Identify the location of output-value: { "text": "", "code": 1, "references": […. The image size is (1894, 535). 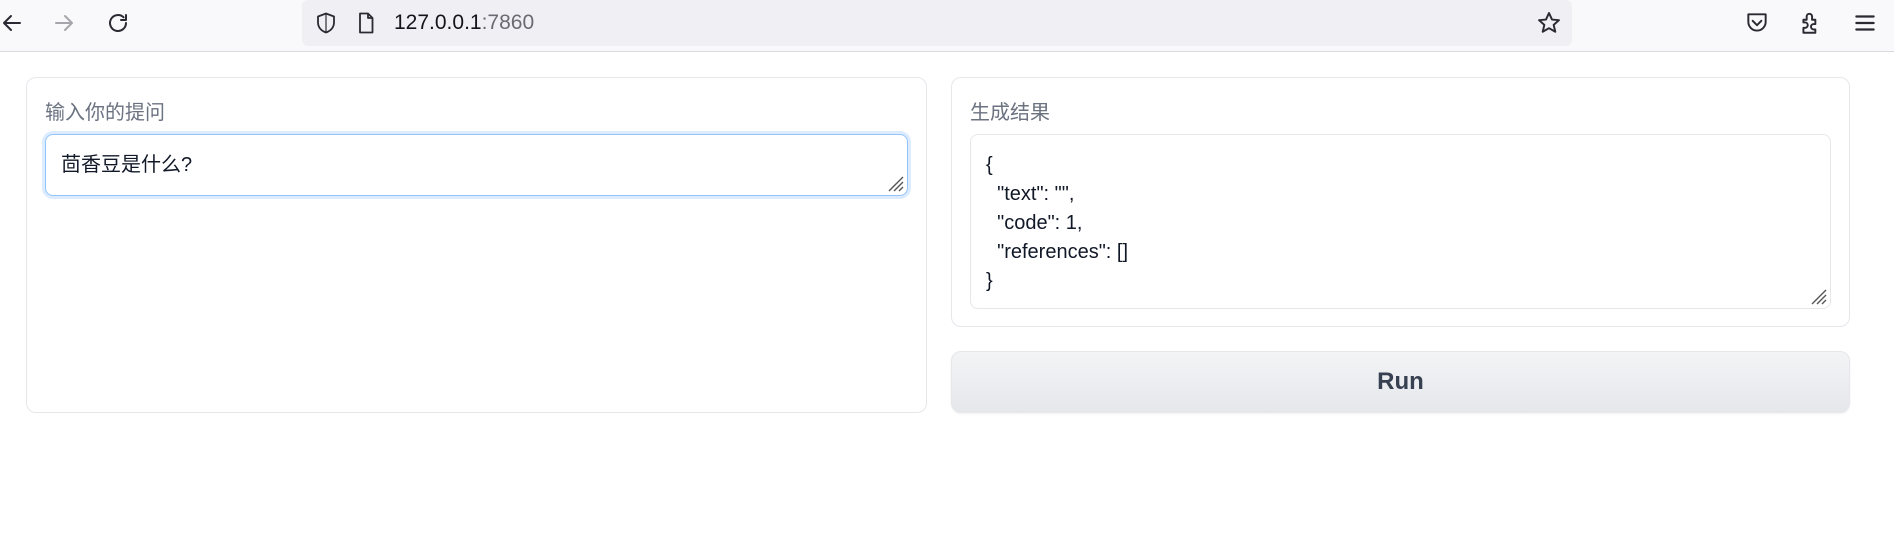
(1057, 223).